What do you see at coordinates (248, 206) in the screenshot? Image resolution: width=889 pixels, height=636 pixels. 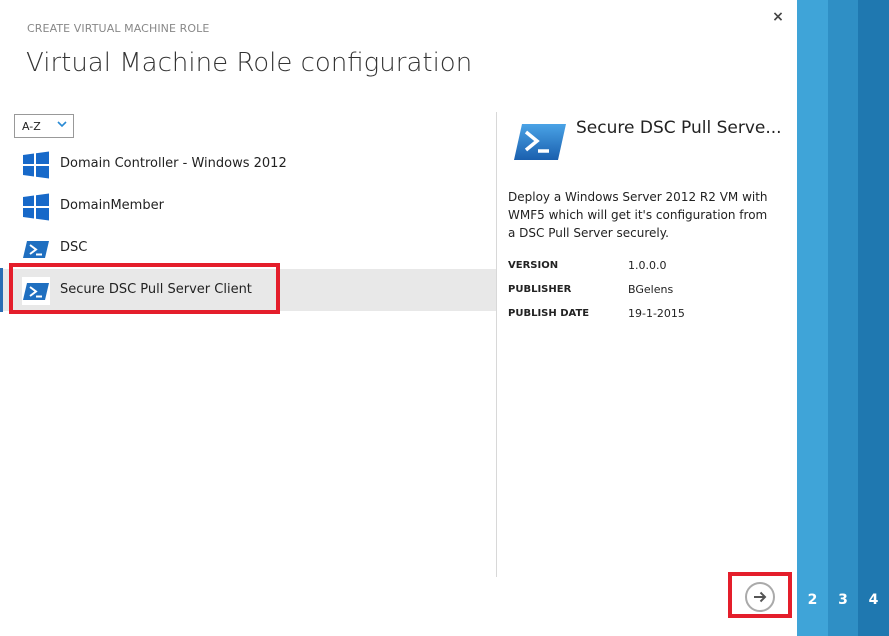 I see `list-item: DomainMember` at bounding box center [248, 206].